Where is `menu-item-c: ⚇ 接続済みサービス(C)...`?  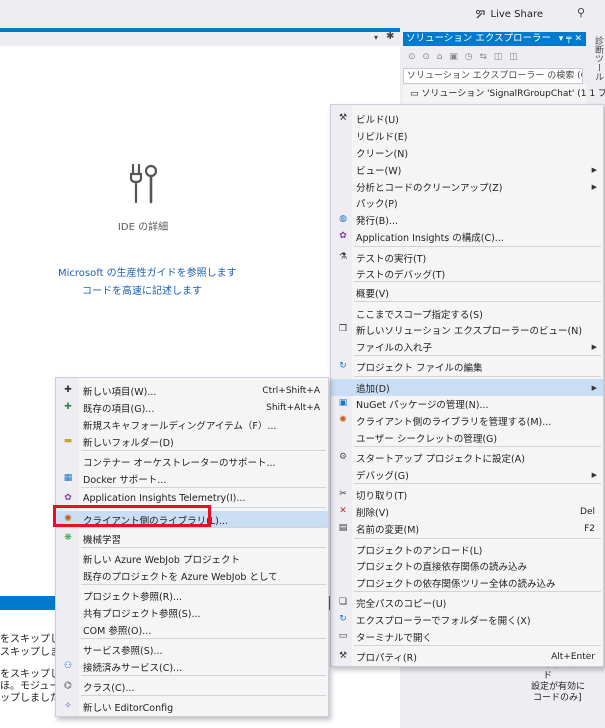 menu-item-c: ⚇ 接続済みサービス(C)... is located at coordinates (192, 666).